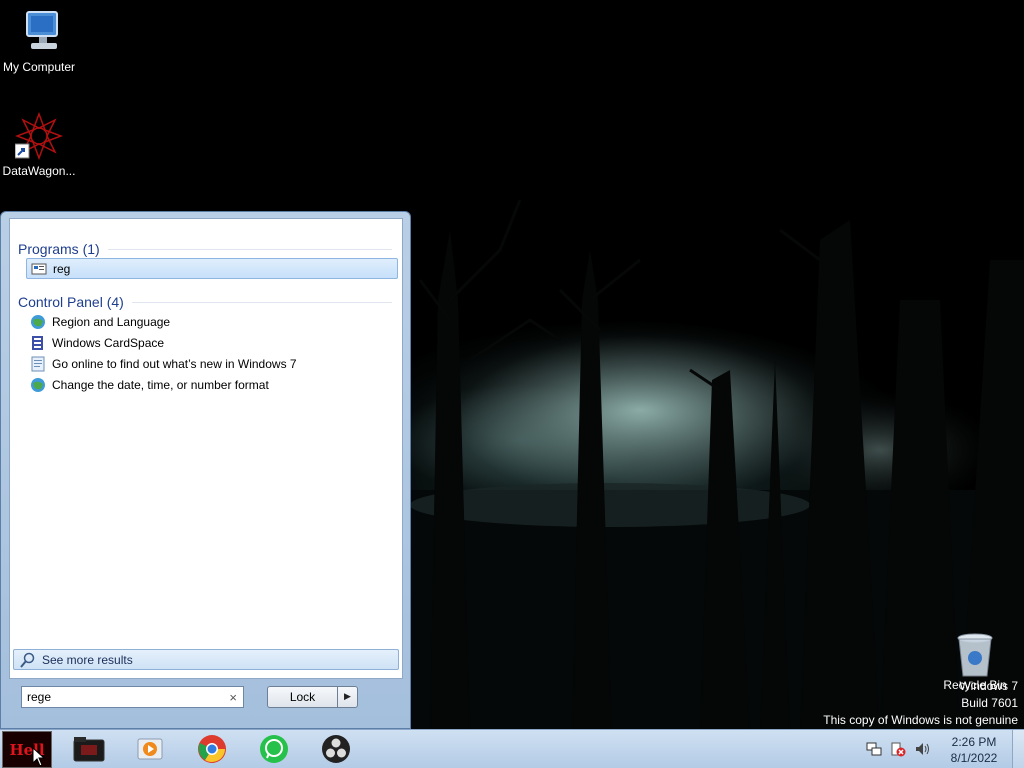  Describe the element at coordinates (38, 364) in the screenshot. I see `document-icon` at that location.